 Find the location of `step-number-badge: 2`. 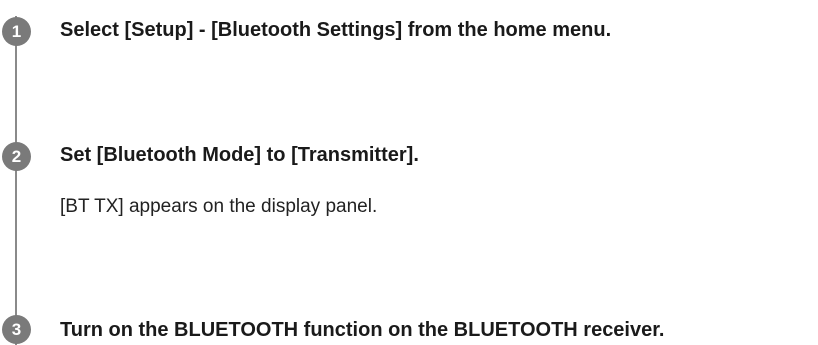

step-number-badge: 2 is located at coordinates (16, 156).